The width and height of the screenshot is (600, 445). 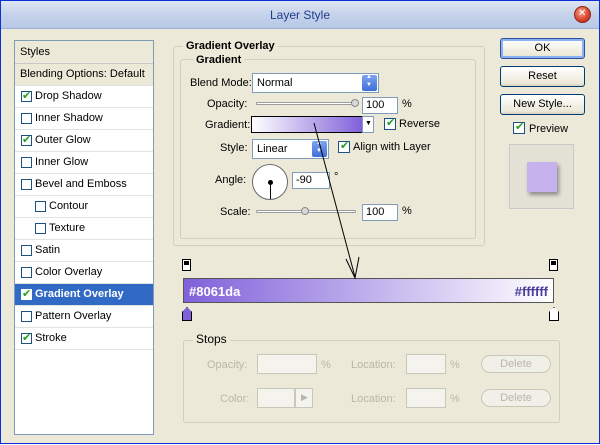 What do you see at coordinates (336, 177) in the screenshot?
I see `degree-unit: °` at bounding box center [336, 177].